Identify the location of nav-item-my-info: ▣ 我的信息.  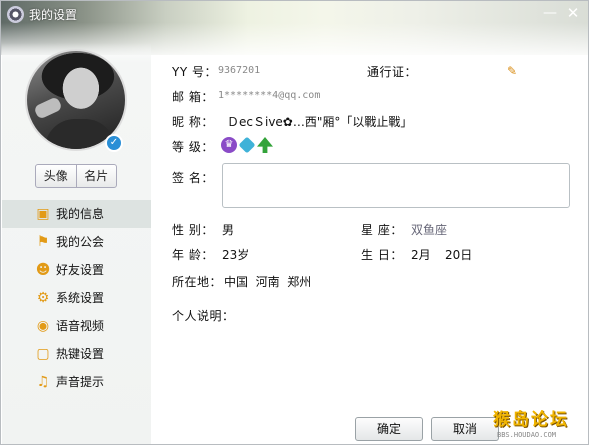
(76, 214).